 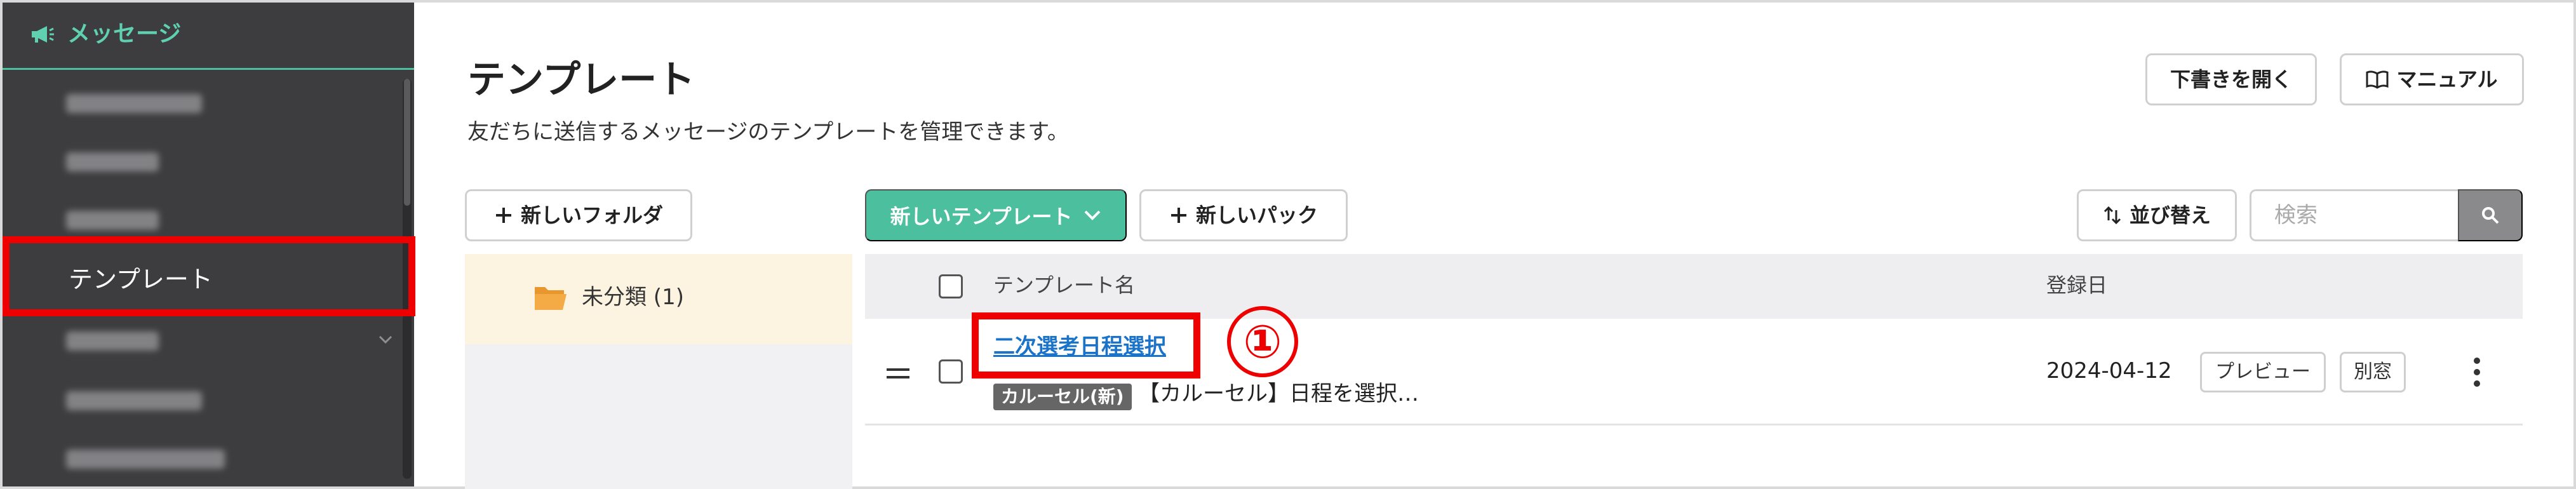 What do you see at coordinates (2112, 216) in the screenshot?
I see `sort-arrows-icon` at bounding box center [2112, 216].